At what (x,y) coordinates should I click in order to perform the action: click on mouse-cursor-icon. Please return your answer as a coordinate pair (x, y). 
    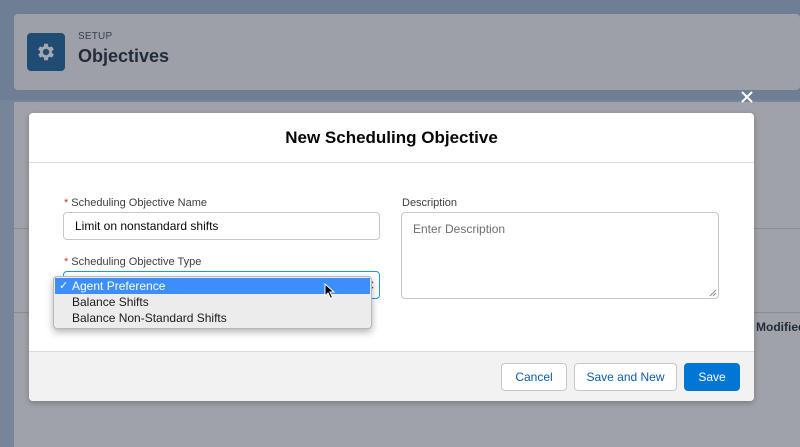
    Looking at the image, I should click on (330, 291).